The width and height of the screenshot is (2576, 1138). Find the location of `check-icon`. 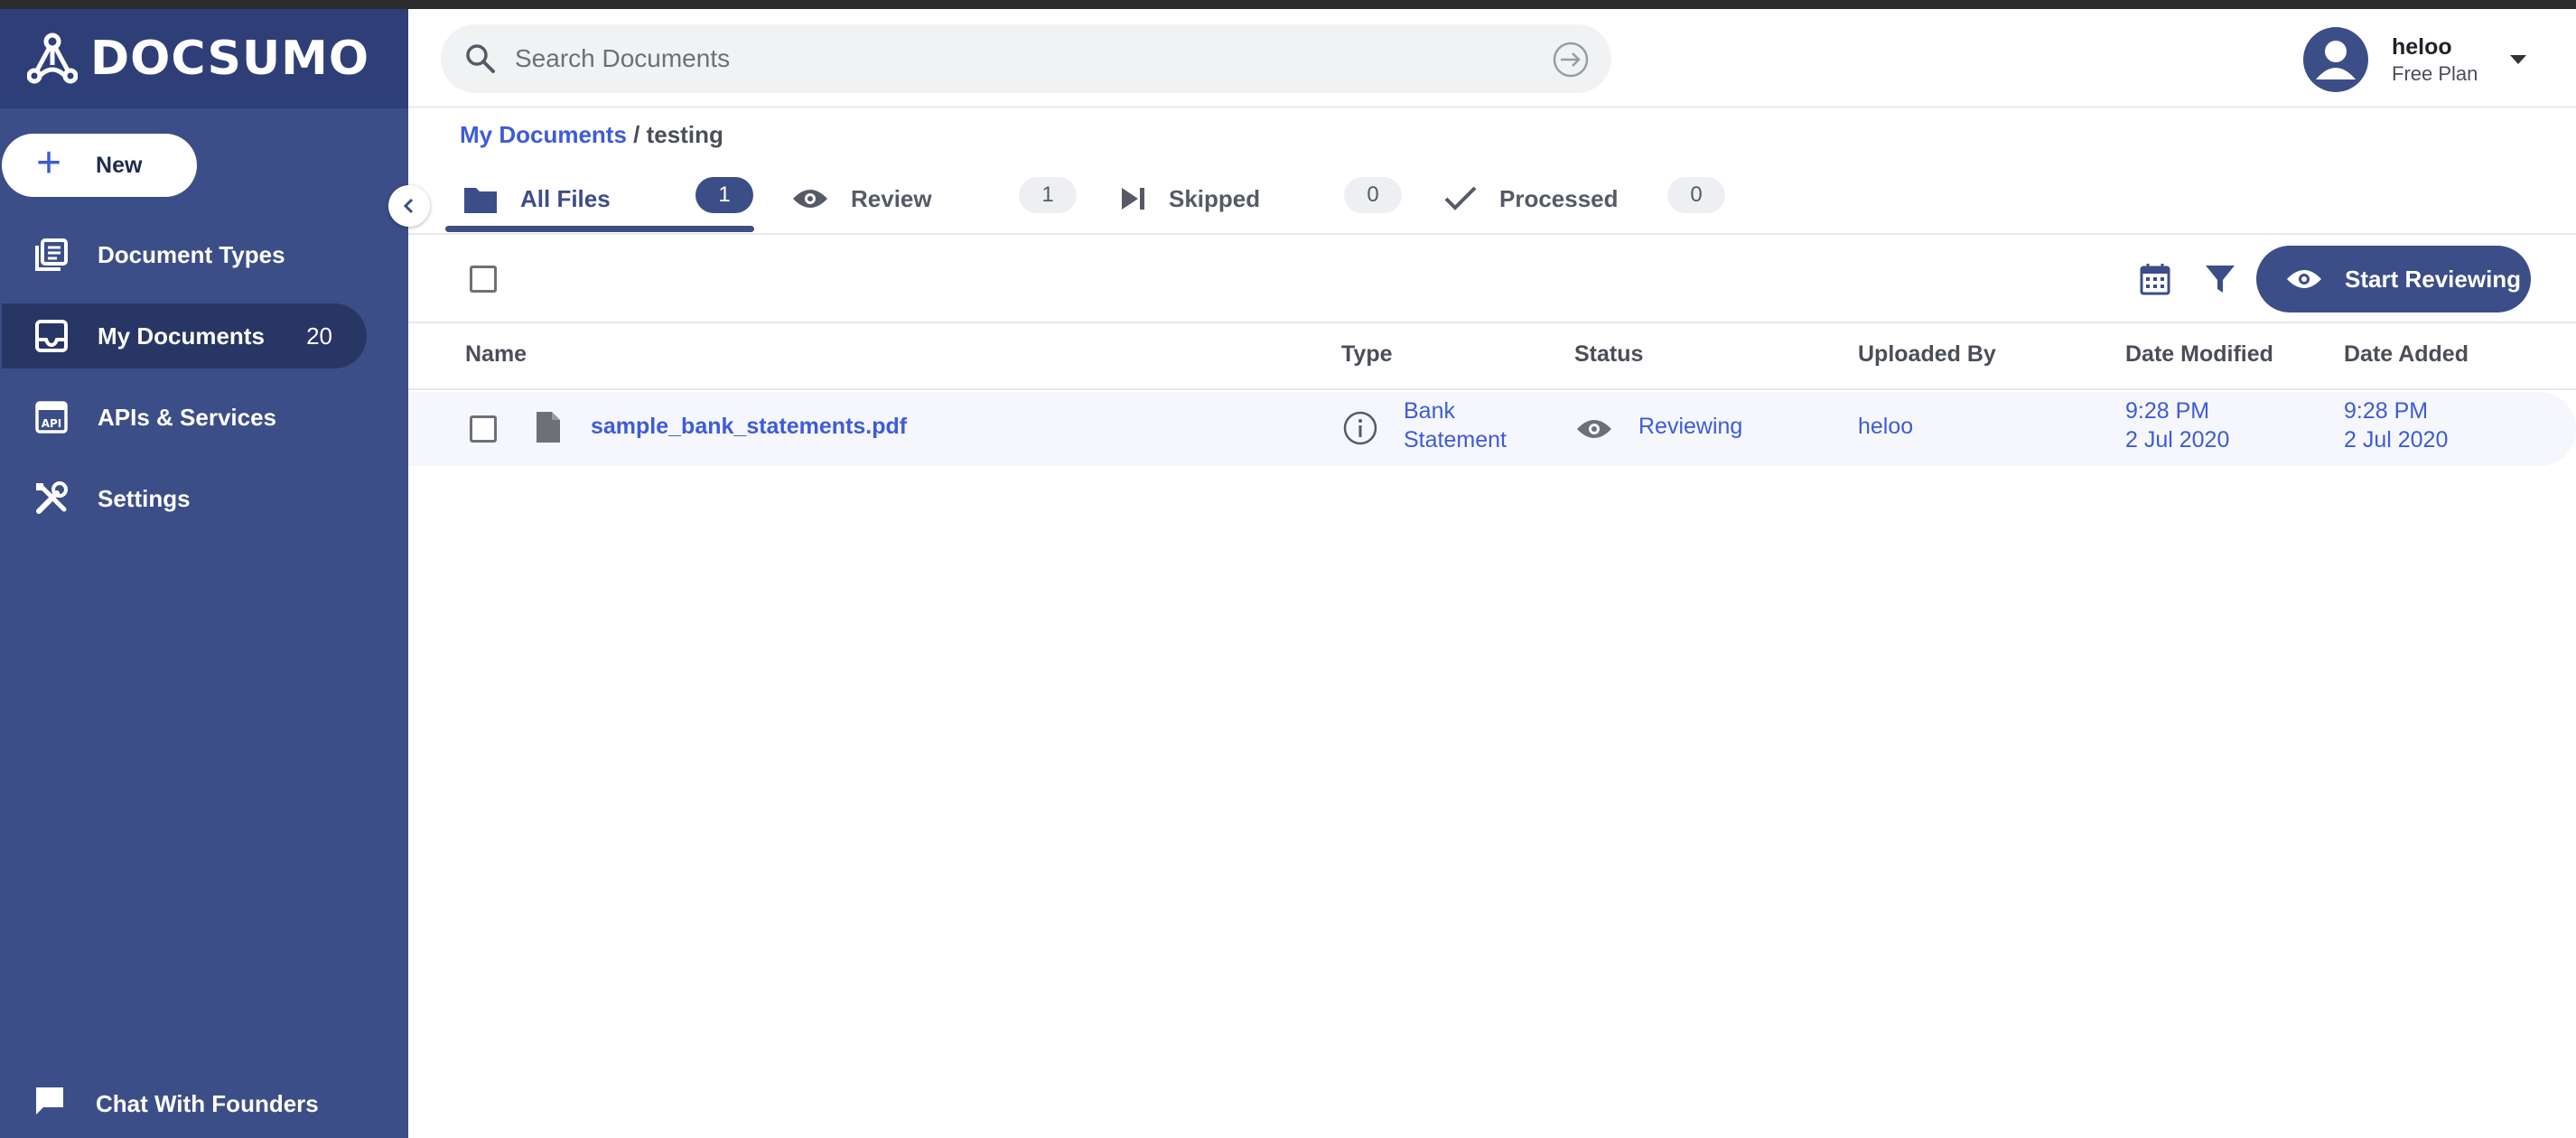

check-icon is located at coordinates (1460, 198).